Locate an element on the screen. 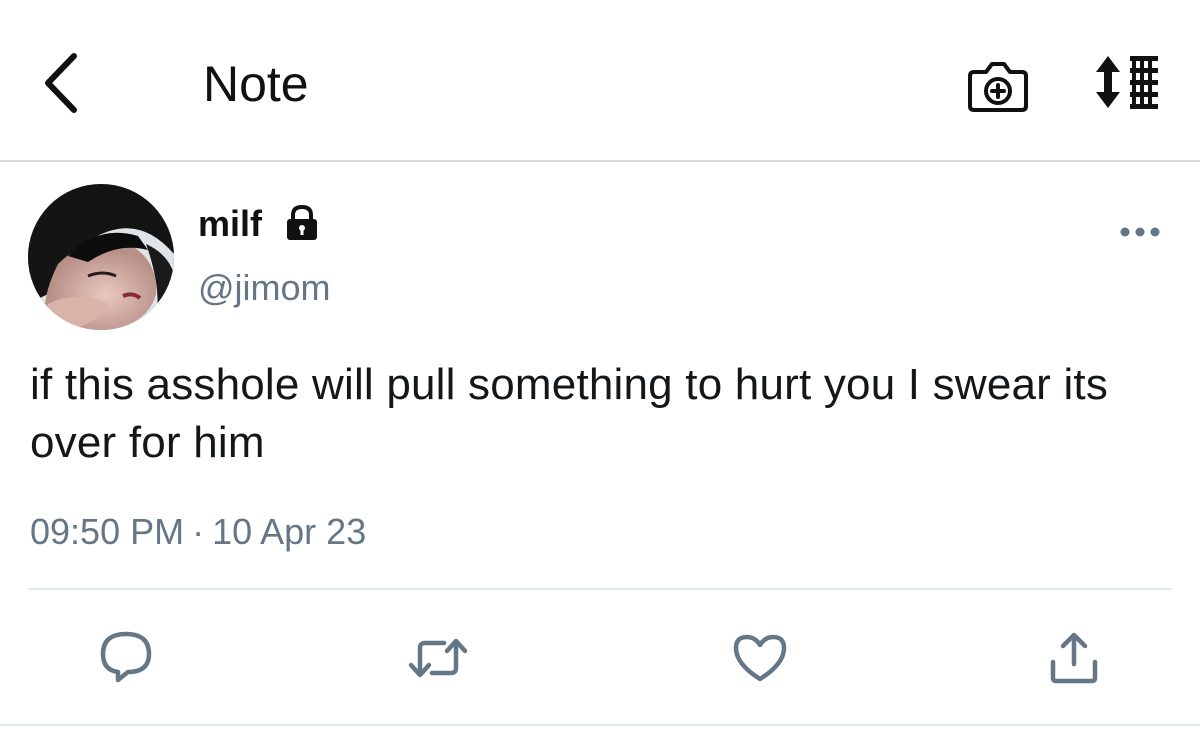  retweet-icon is located at coordinates (438, 658).